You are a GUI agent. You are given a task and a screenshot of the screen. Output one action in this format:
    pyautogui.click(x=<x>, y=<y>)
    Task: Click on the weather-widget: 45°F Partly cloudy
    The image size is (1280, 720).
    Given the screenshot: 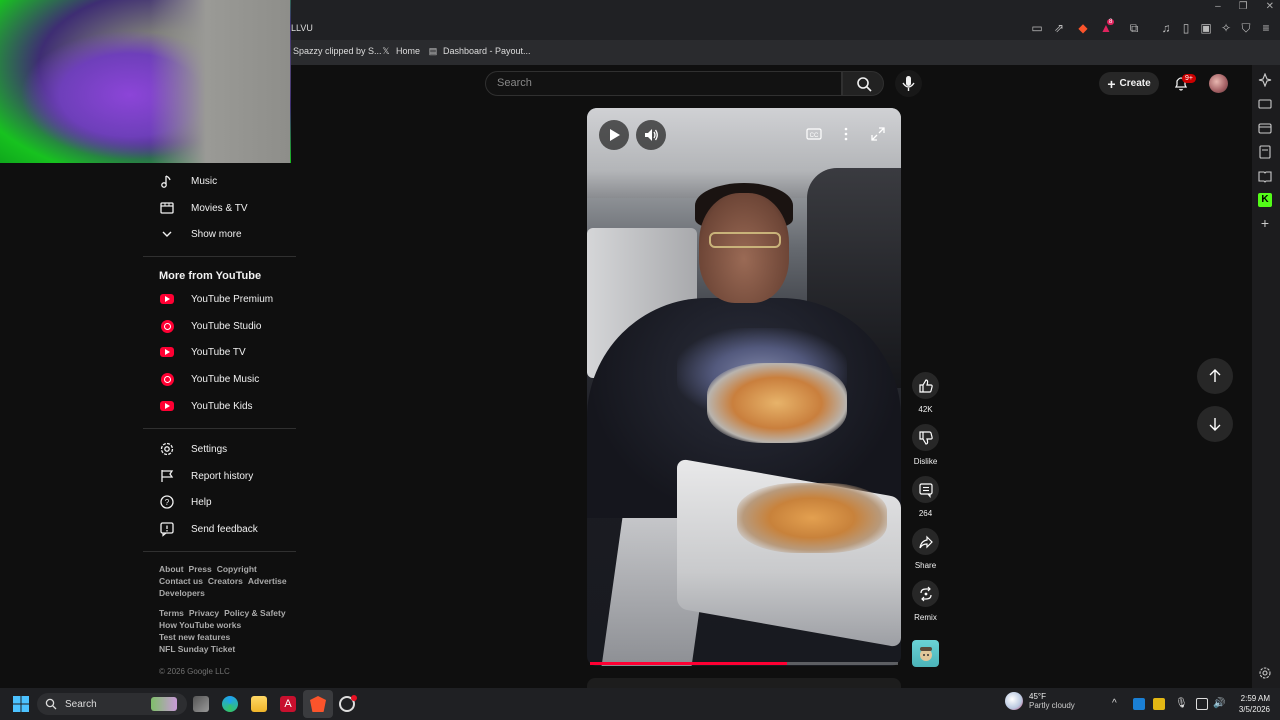 What is the action you would take?
    pyautogui.click(x=1040, y=701)
    